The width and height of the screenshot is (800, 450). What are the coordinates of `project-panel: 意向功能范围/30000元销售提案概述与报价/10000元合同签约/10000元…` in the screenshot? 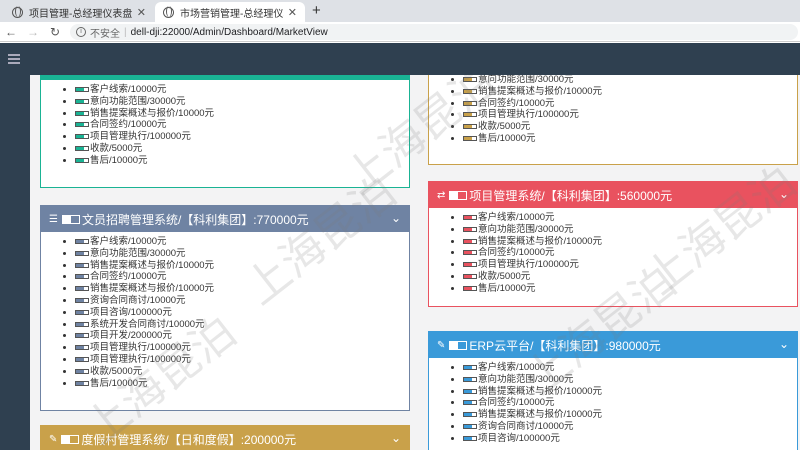 It's located at (613, 120).